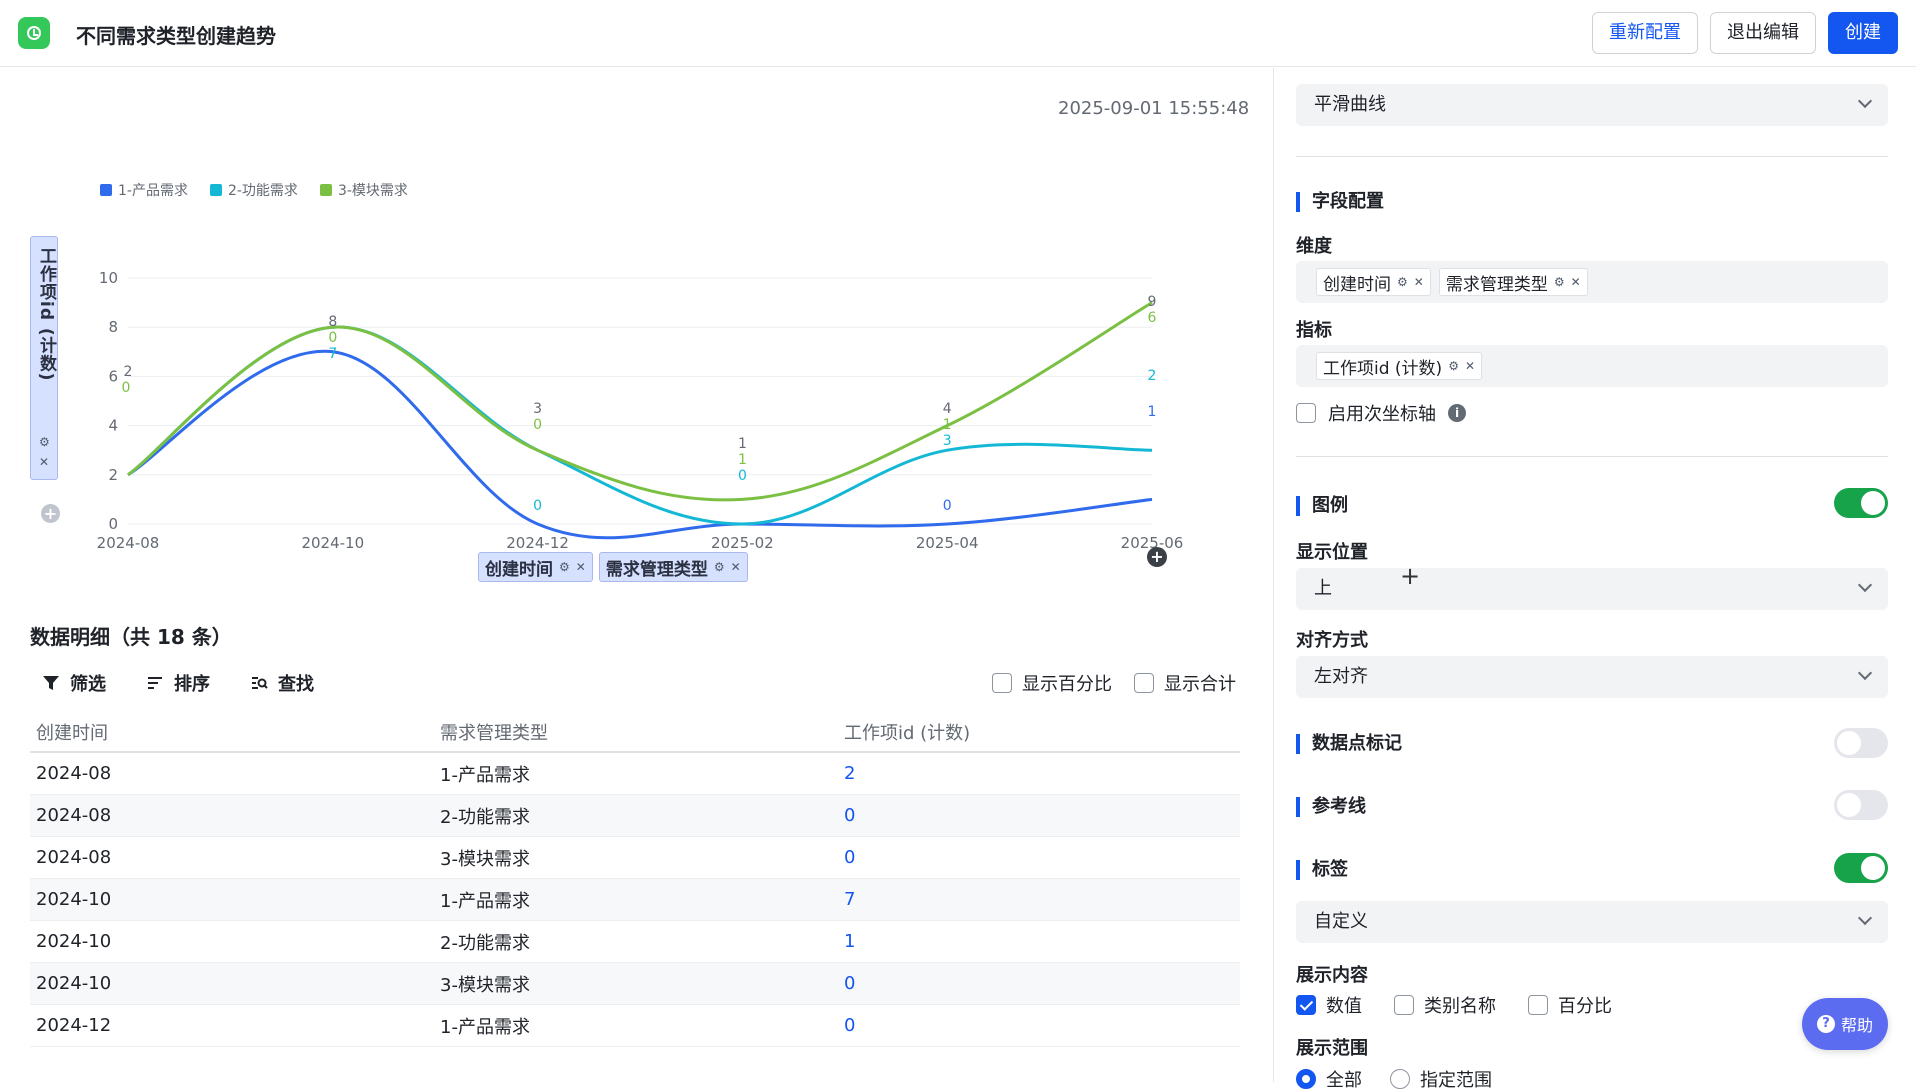 This screenshot has height=1092, width=1916. Describe the element at coordinates (1154, 108) in the screenshot. I see `timestamp: 2025-09-01 15:55:48` at that location.